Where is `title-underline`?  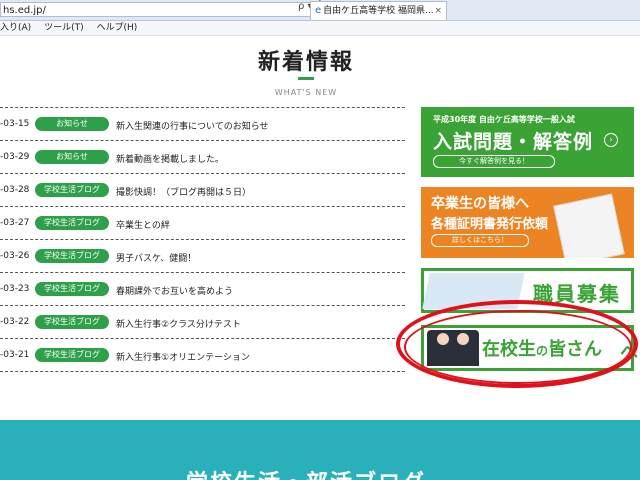
title-underline is located at coordinates (306, 78).